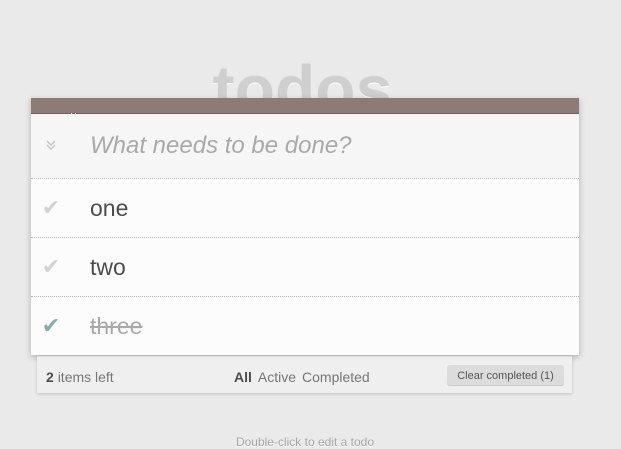 The width and height of the screenshot is (621, 449). I want to click on toggle-all-glyph, so click(51, 145).